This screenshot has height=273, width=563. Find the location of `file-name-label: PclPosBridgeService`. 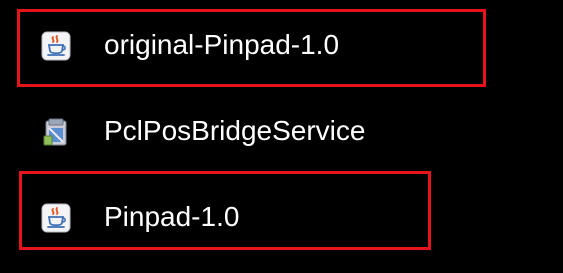

file-name-label: PclPosBridgeService is located at coordinates (235, 130).